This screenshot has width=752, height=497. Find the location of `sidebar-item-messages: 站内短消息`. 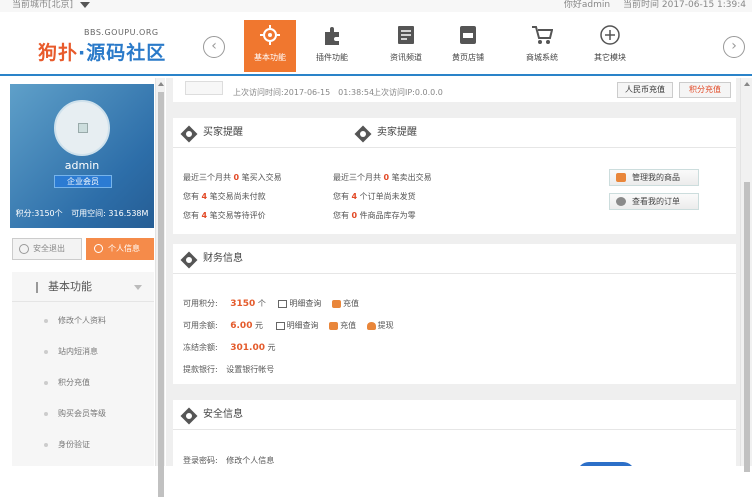

sidebar-item-messages: 站内短消息 is located at coordinates (83, 352).